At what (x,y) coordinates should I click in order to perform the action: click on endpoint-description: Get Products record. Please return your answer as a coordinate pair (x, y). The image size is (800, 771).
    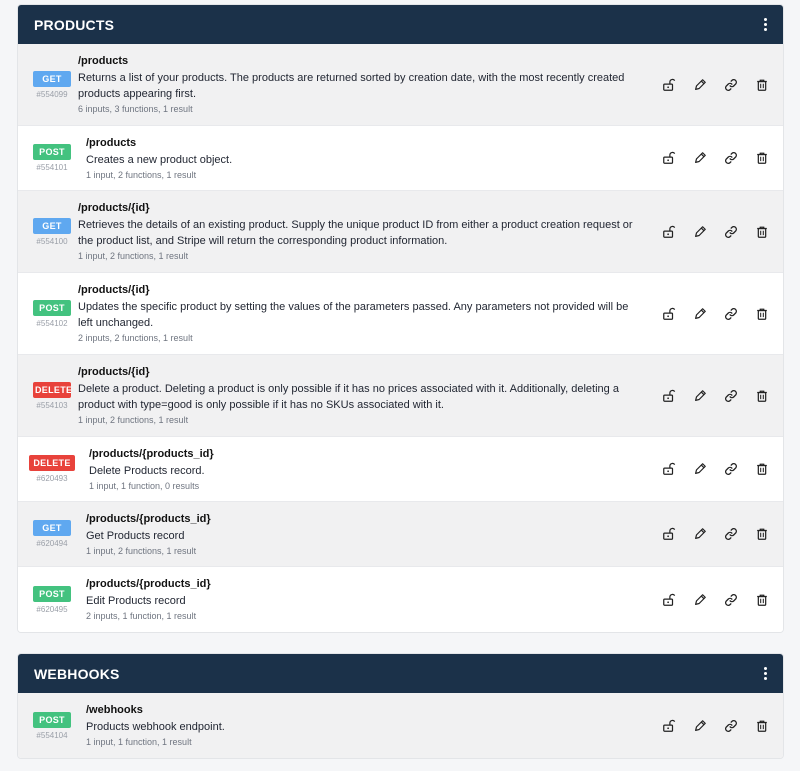
    Looking at the image, I should click on (135, 535).